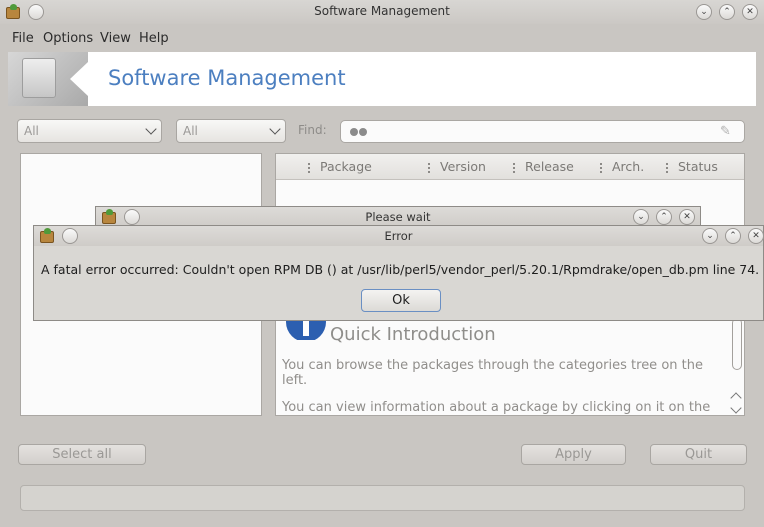  I want to click on error-dialog-titlebar: Error ⌄ ⌃ ✕, so click(399, 236).